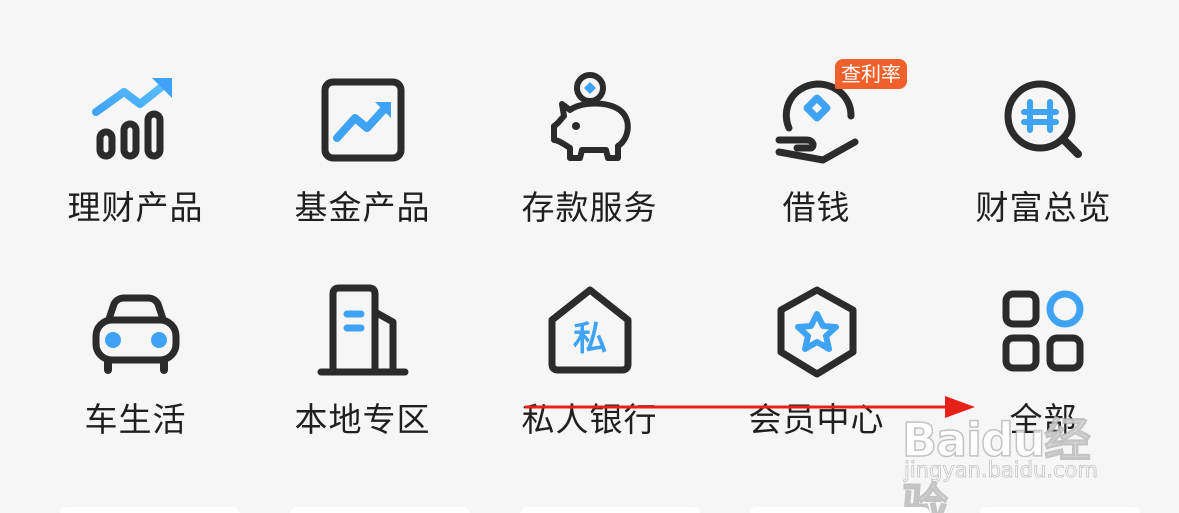 This screenshot has height=513, width=1179. What do you see at coordinates (1043, 207) in the screenshot?
I see `menu-item-label: 财富总览` at bounding box center [1043, 207].